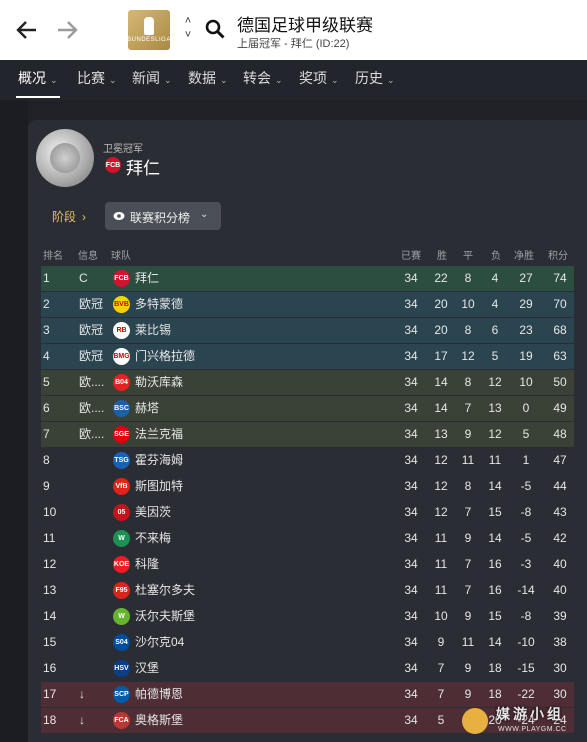 The image size is (587, 742). What do you see at coordinates (67, 30) in the screenshot?
I see `forward-arrow-icon` at bounding box center [67, 30].